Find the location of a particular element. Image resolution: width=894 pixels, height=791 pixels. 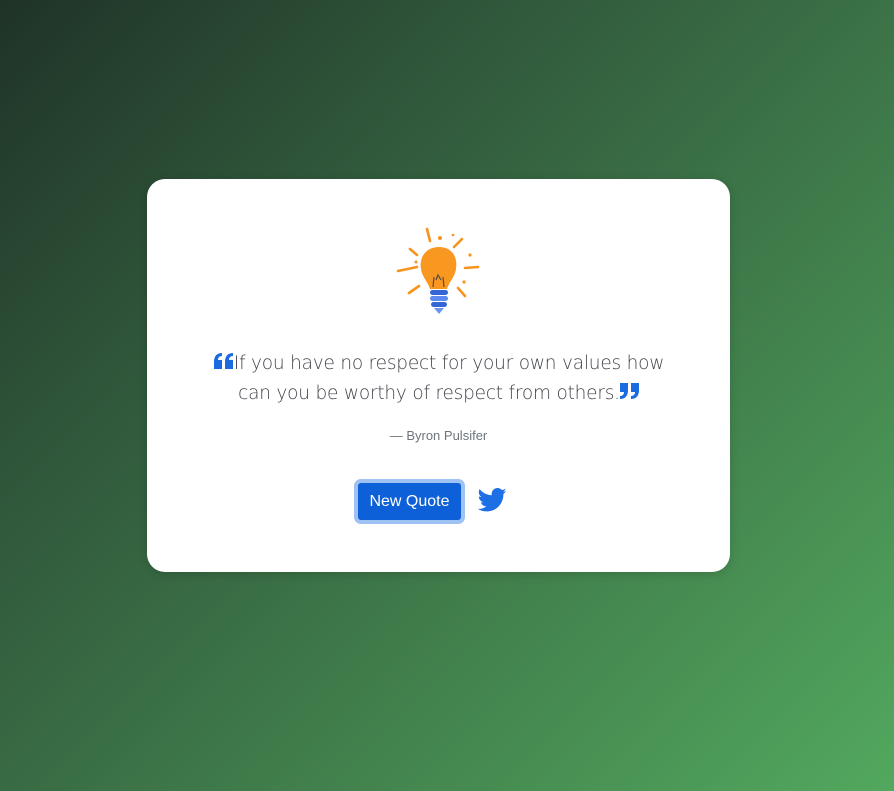

close-quote-icon is located at coordinates (629, 391).